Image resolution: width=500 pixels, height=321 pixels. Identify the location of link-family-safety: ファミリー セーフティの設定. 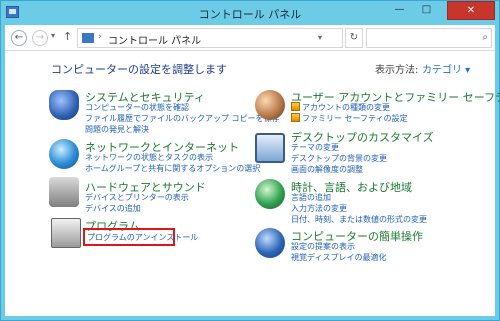
(349, 118).